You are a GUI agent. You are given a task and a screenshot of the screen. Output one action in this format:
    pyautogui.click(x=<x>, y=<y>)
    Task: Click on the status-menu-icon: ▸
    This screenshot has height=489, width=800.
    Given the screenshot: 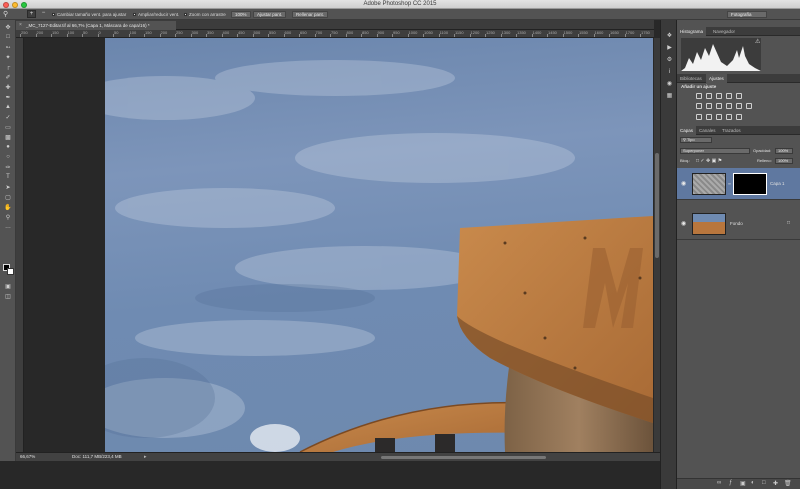 What is the action you would take?
    pyautogui.click(x=145, y=457)
    